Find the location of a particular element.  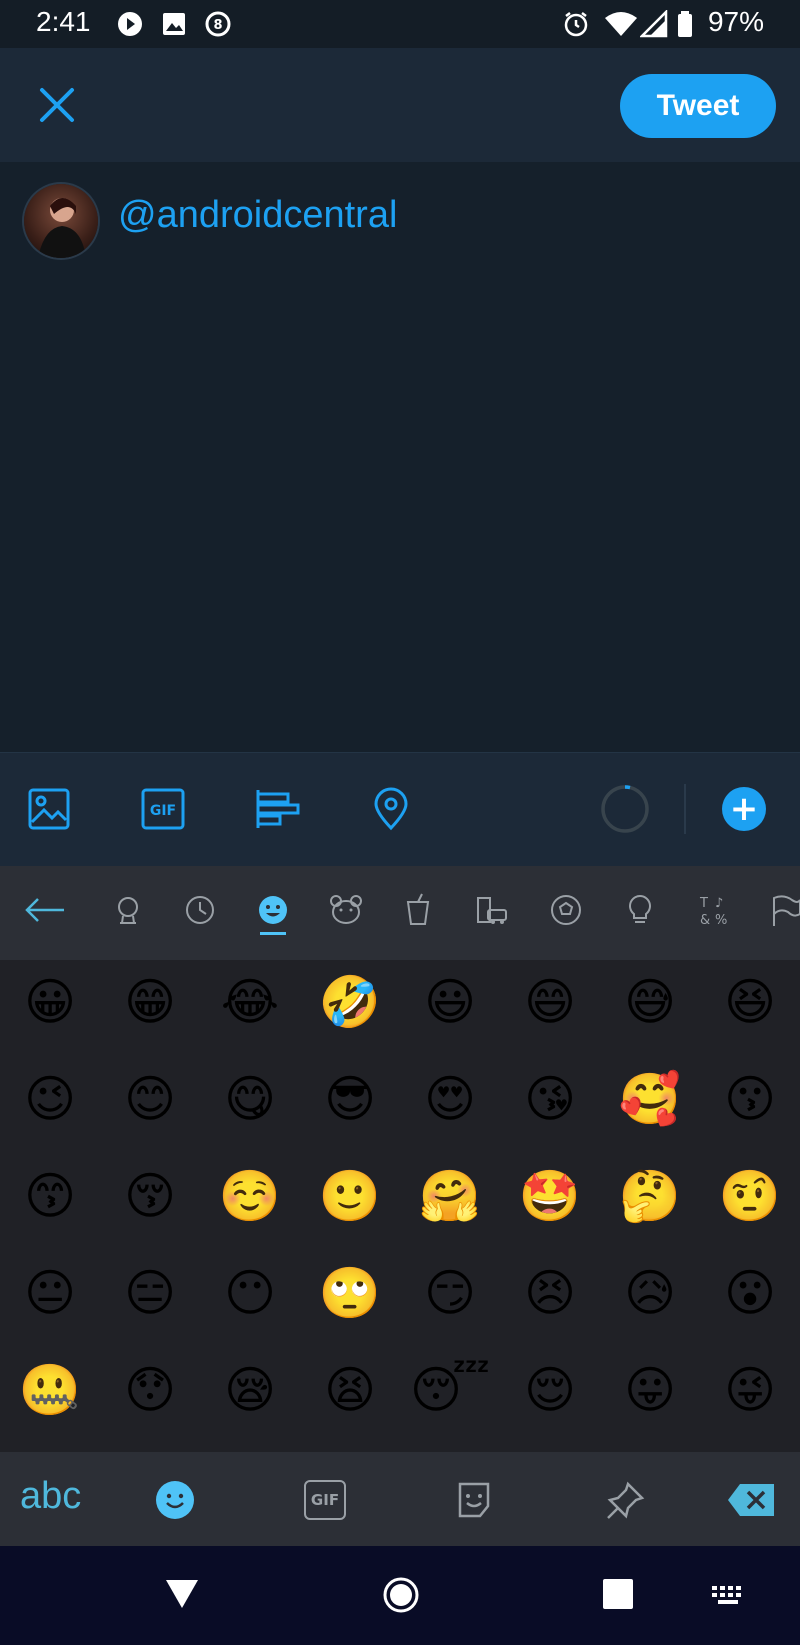

emoji-key: 🥰 is located at coordinates (650, 1099).